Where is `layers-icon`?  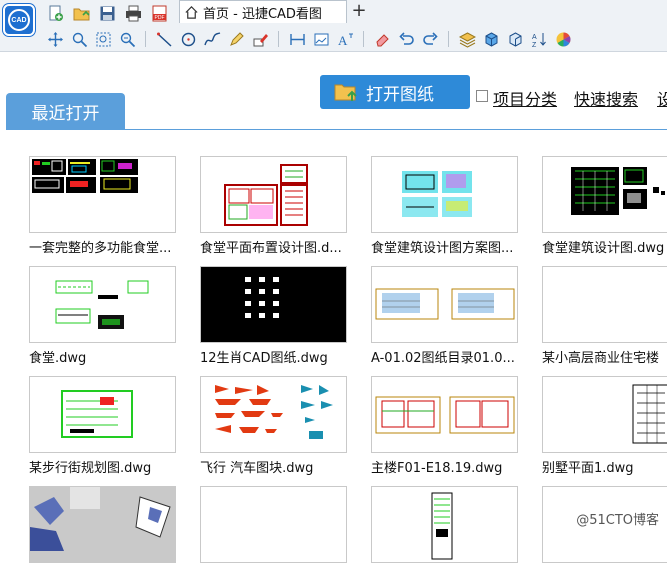
layers-icon is located at coordinates (467, 39).